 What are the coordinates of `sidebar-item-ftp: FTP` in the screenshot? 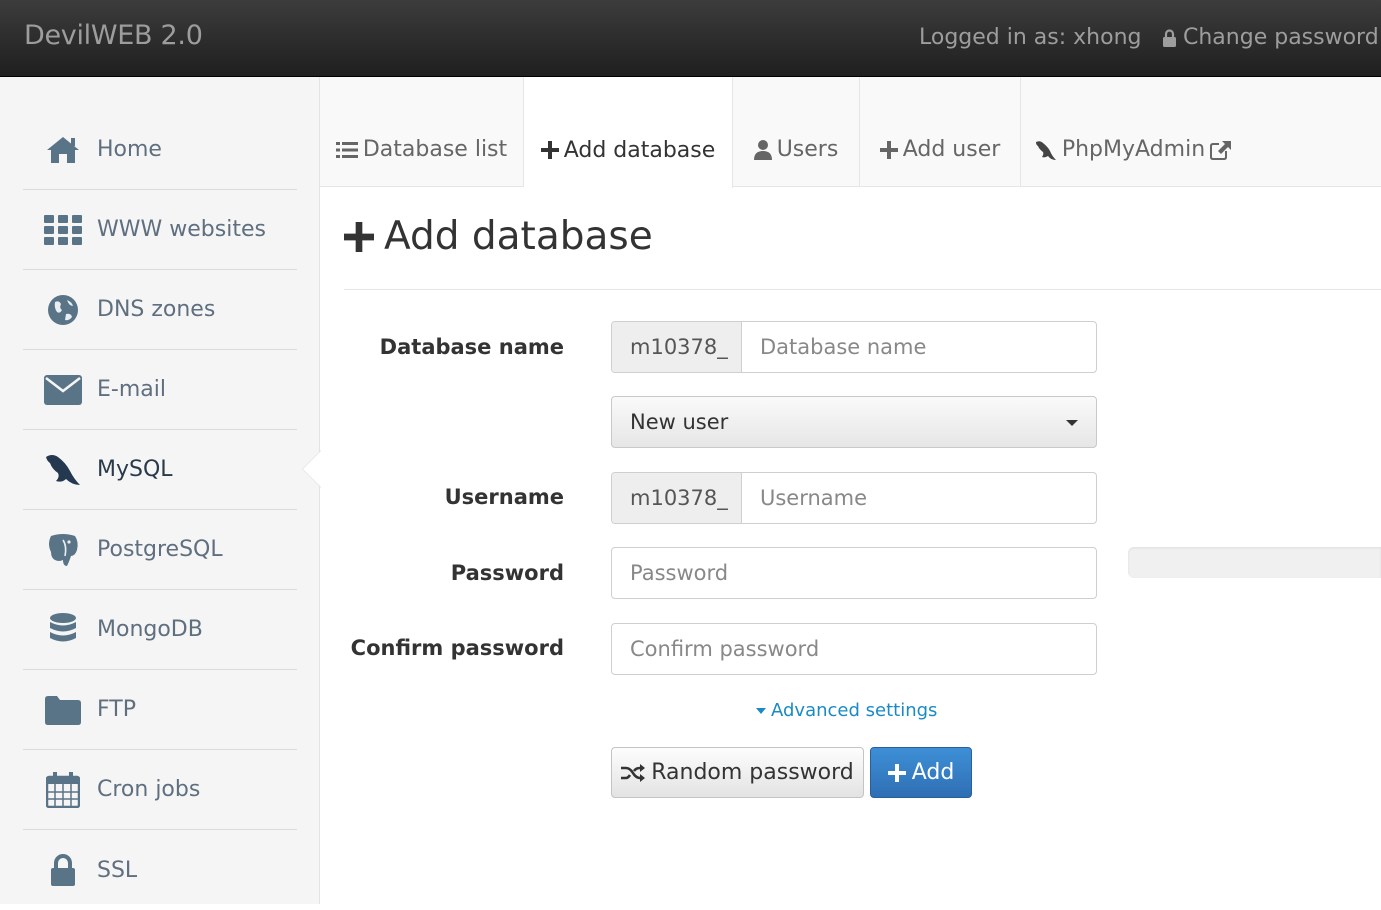 It's located at (160, 710).